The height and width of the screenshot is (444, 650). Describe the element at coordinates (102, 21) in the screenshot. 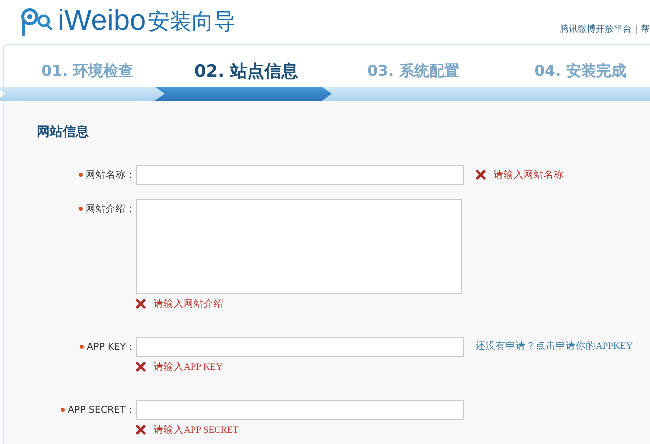

I see `logo-text: iWeibo` at that location.